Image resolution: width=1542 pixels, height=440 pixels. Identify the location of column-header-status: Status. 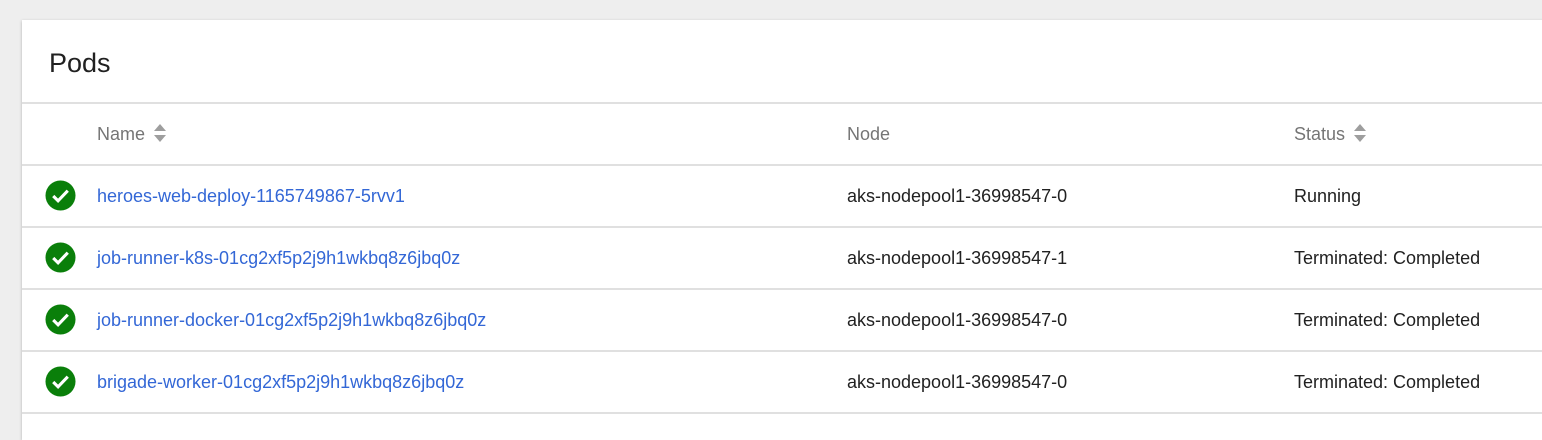
(1330, 134).